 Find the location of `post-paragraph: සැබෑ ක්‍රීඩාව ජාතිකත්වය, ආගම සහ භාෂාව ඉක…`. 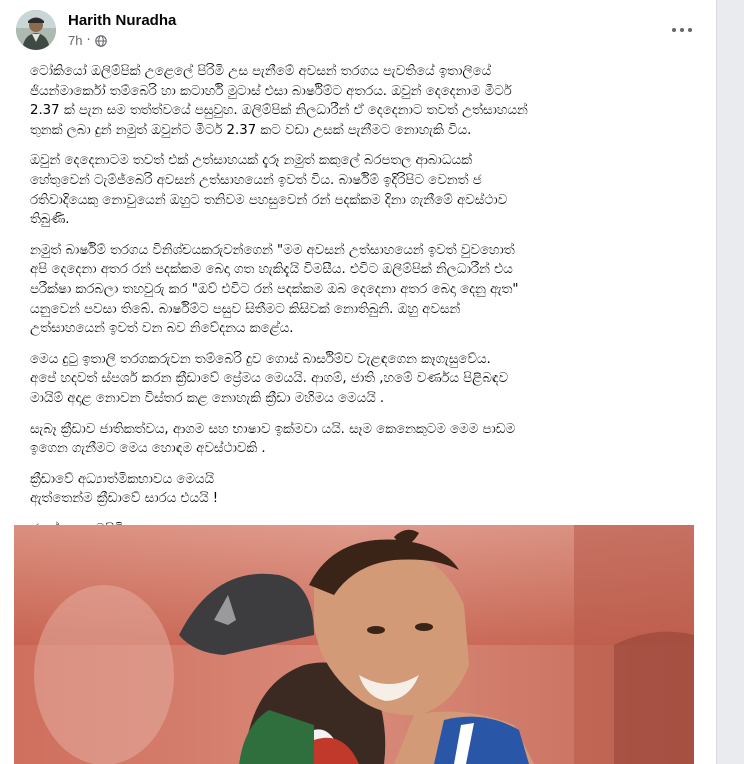

post-paragraph: සැබෑ ක්‍රීඩාව ජාතිකත්වය, ආගම සහ භාෂාව ඉක… is located at coordinates (273, 439).